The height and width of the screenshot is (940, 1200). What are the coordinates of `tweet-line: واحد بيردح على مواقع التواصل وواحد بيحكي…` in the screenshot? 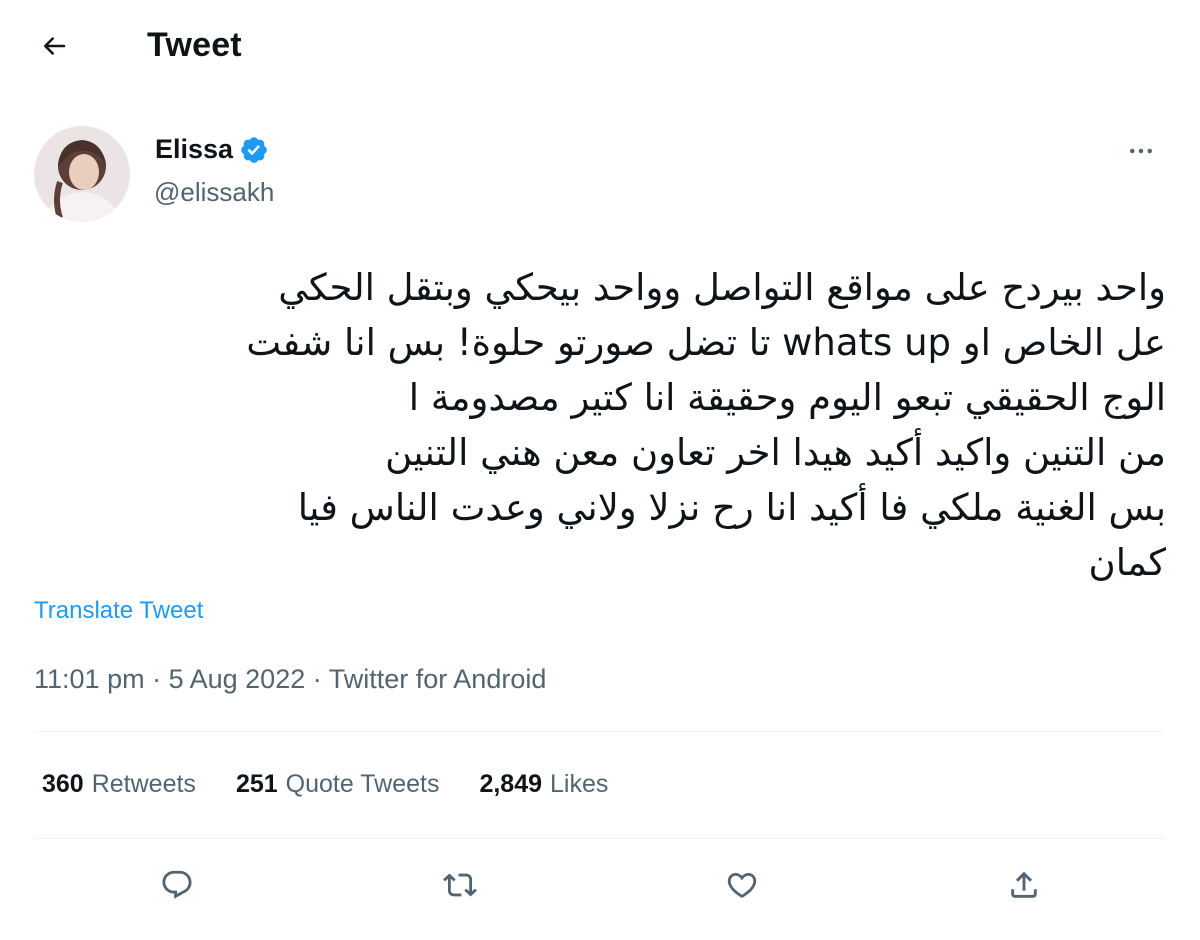 It's located at (722, 287).